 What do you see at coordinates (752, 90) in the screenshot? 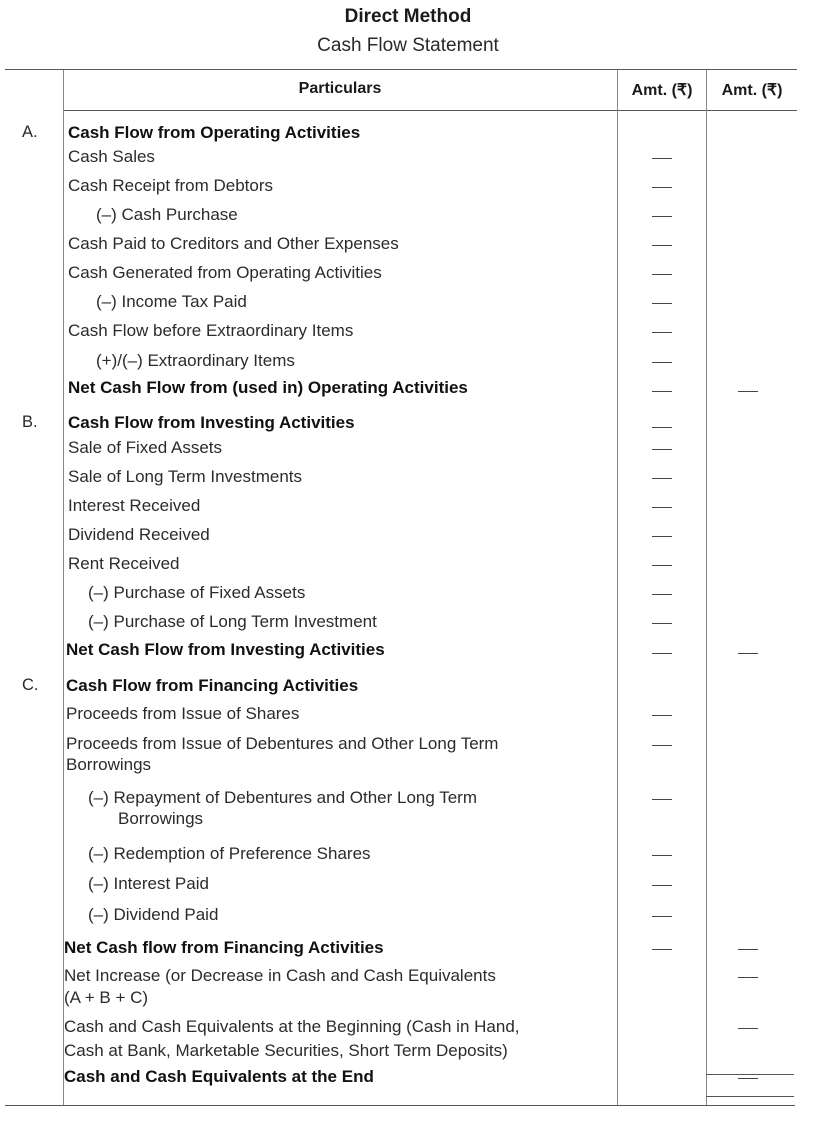
I see `header-amount-2: Amt. (₹)` at bounding box center [752, 90].